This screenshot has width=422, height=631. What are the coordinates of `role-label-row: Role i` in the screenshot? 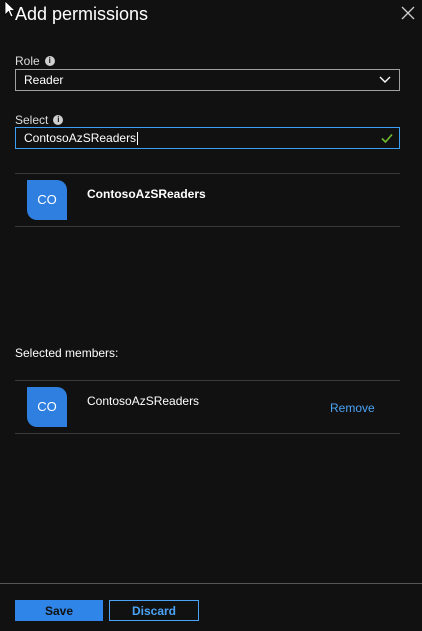 It's located at (35, 61).